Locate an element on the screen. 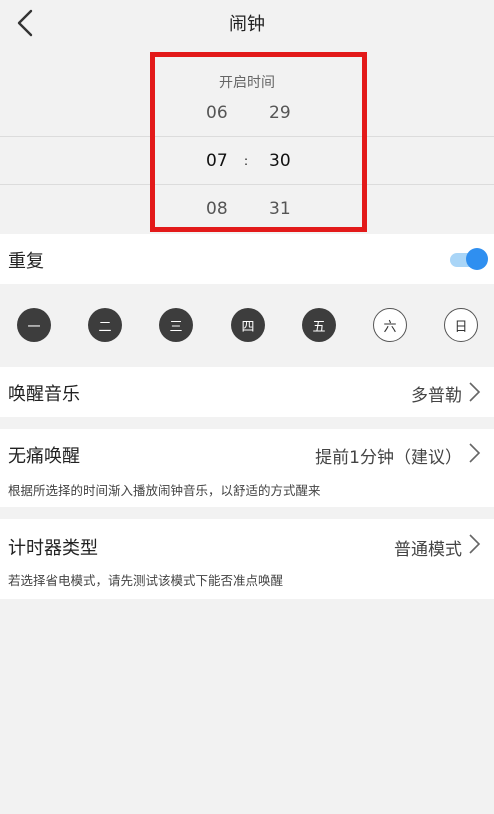 The height and width of the screenshot is (814, 494). day-fri: 五 is located at coordinates (319, 325).